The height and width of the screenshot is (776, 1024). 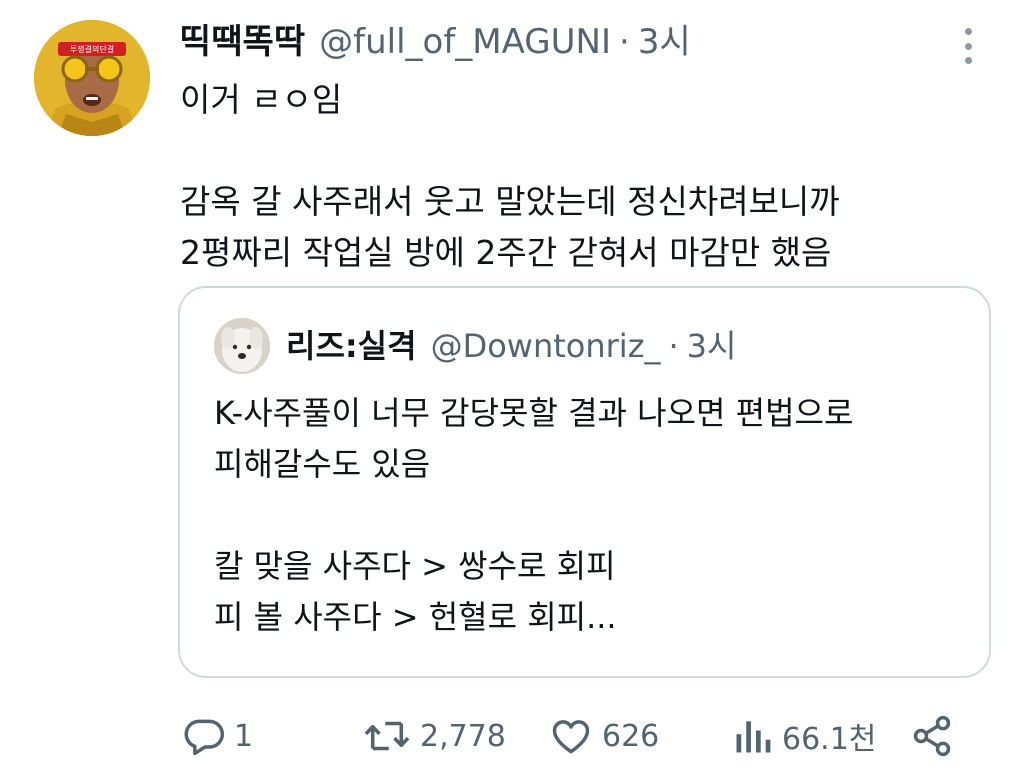 I want to click on tweet-header: 띡땍똑딱 @full_of_MAGUNI · 3시, so click(x=435, y=42).